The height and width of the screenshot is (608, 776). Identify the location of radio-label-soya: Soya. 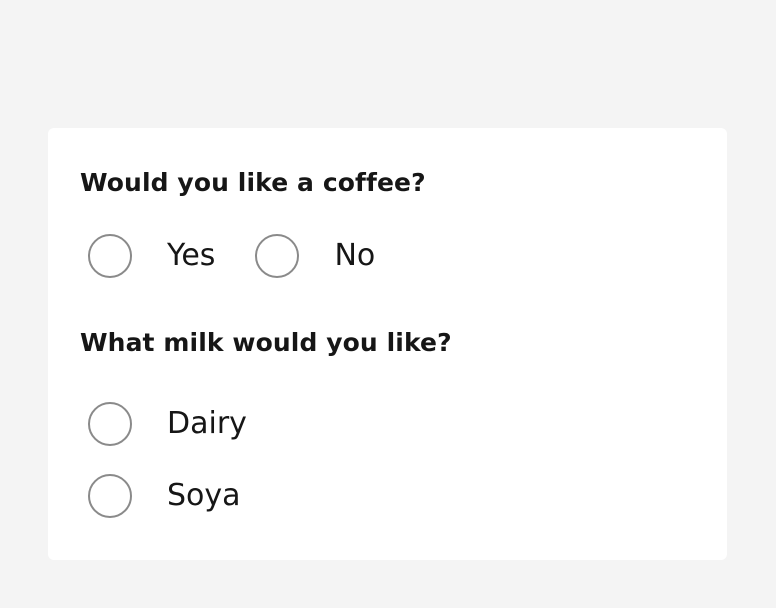
(204, 496).